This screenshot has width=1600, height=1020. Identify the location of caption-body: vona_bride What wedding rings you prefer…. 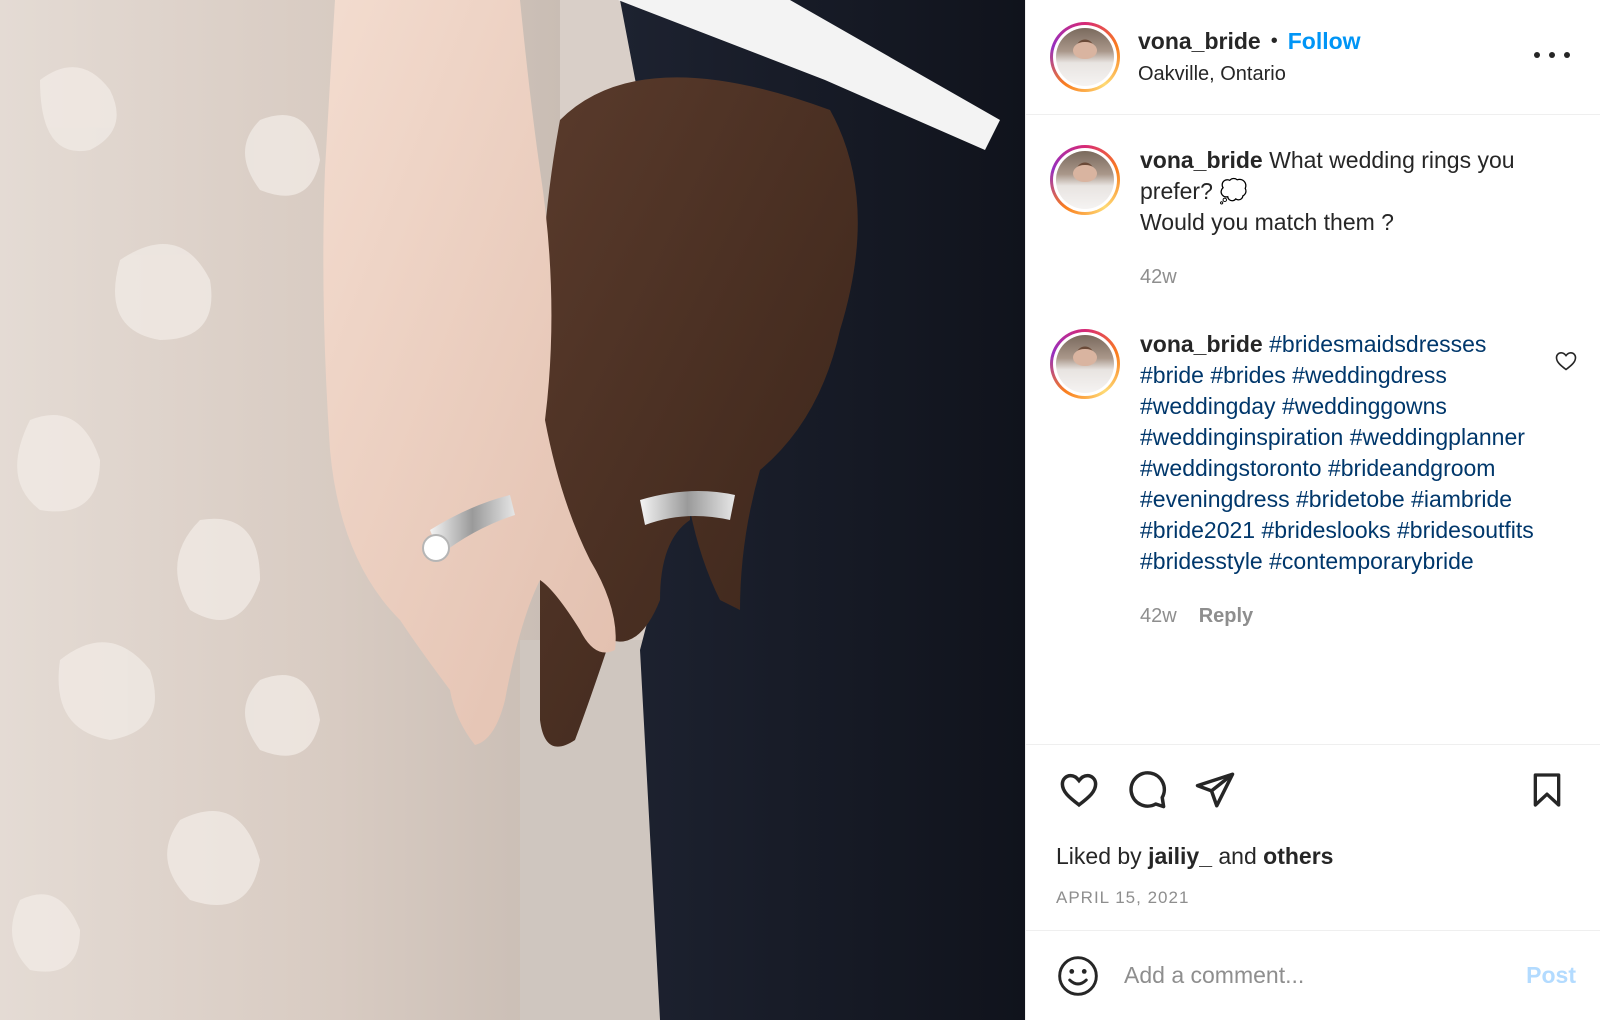
(1340, 219).